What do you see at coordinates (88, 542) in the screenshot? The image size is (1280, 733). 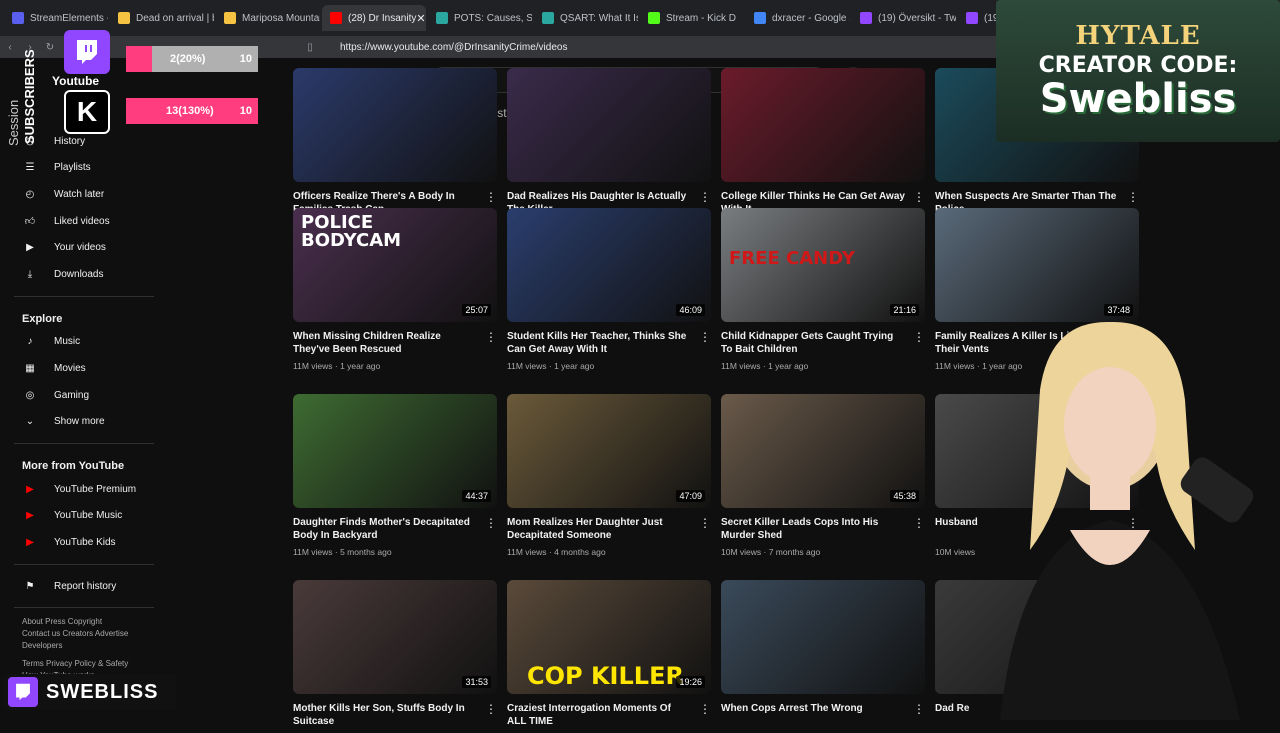 I see `sidebar-item-youtube-kids: ▶ YouTube Kids` at bounding box center [88, 542].